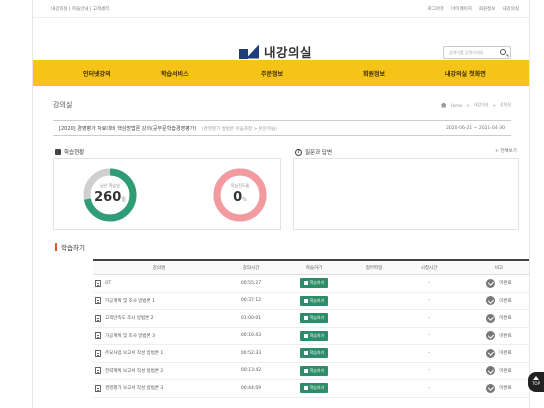 The height and width of the screenshot is (408, 544). I want to click on table-row: 주요사업 보고서 작성 방법론 1 00:52:33 학습하기 - 미완료, so click(311, 354).